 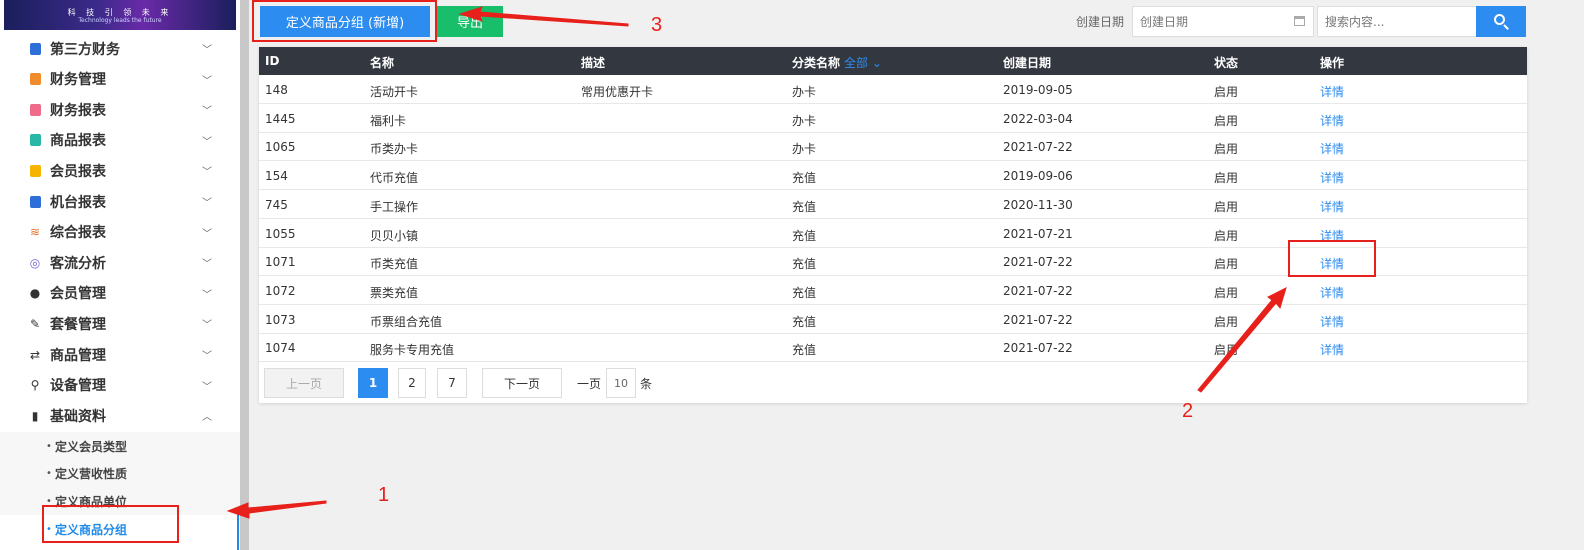 What do you see at coordinates (35, 110) in the screenshot?
I see `report-icon` at bounding box center [35, 110].